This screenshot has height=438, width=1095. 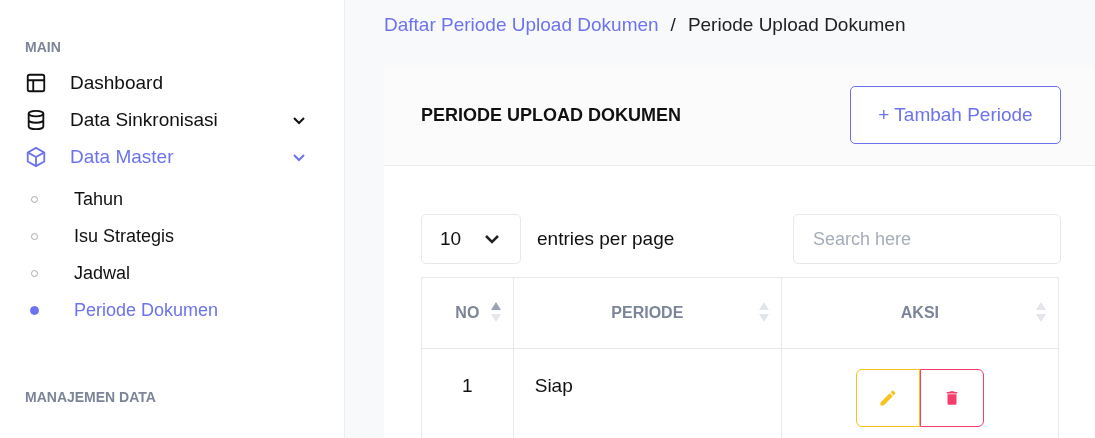 I want to click on entries-label: entries per page, so click(x=606, y=239).